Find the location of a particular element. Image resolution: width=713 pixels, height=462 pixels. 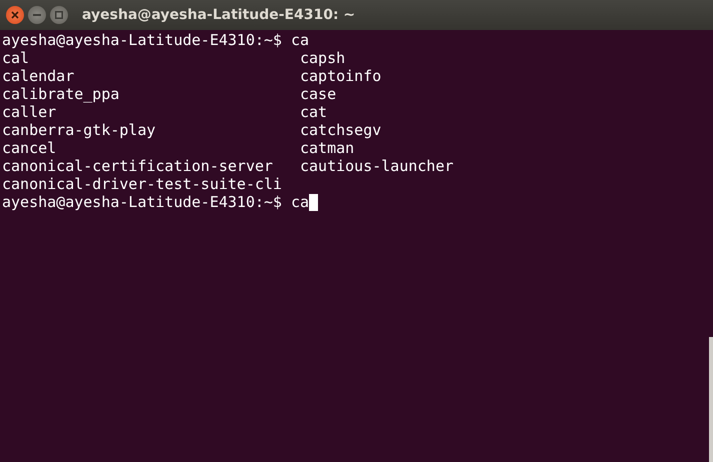

completion-text: catchsegv is located at coordinates (341, 130).